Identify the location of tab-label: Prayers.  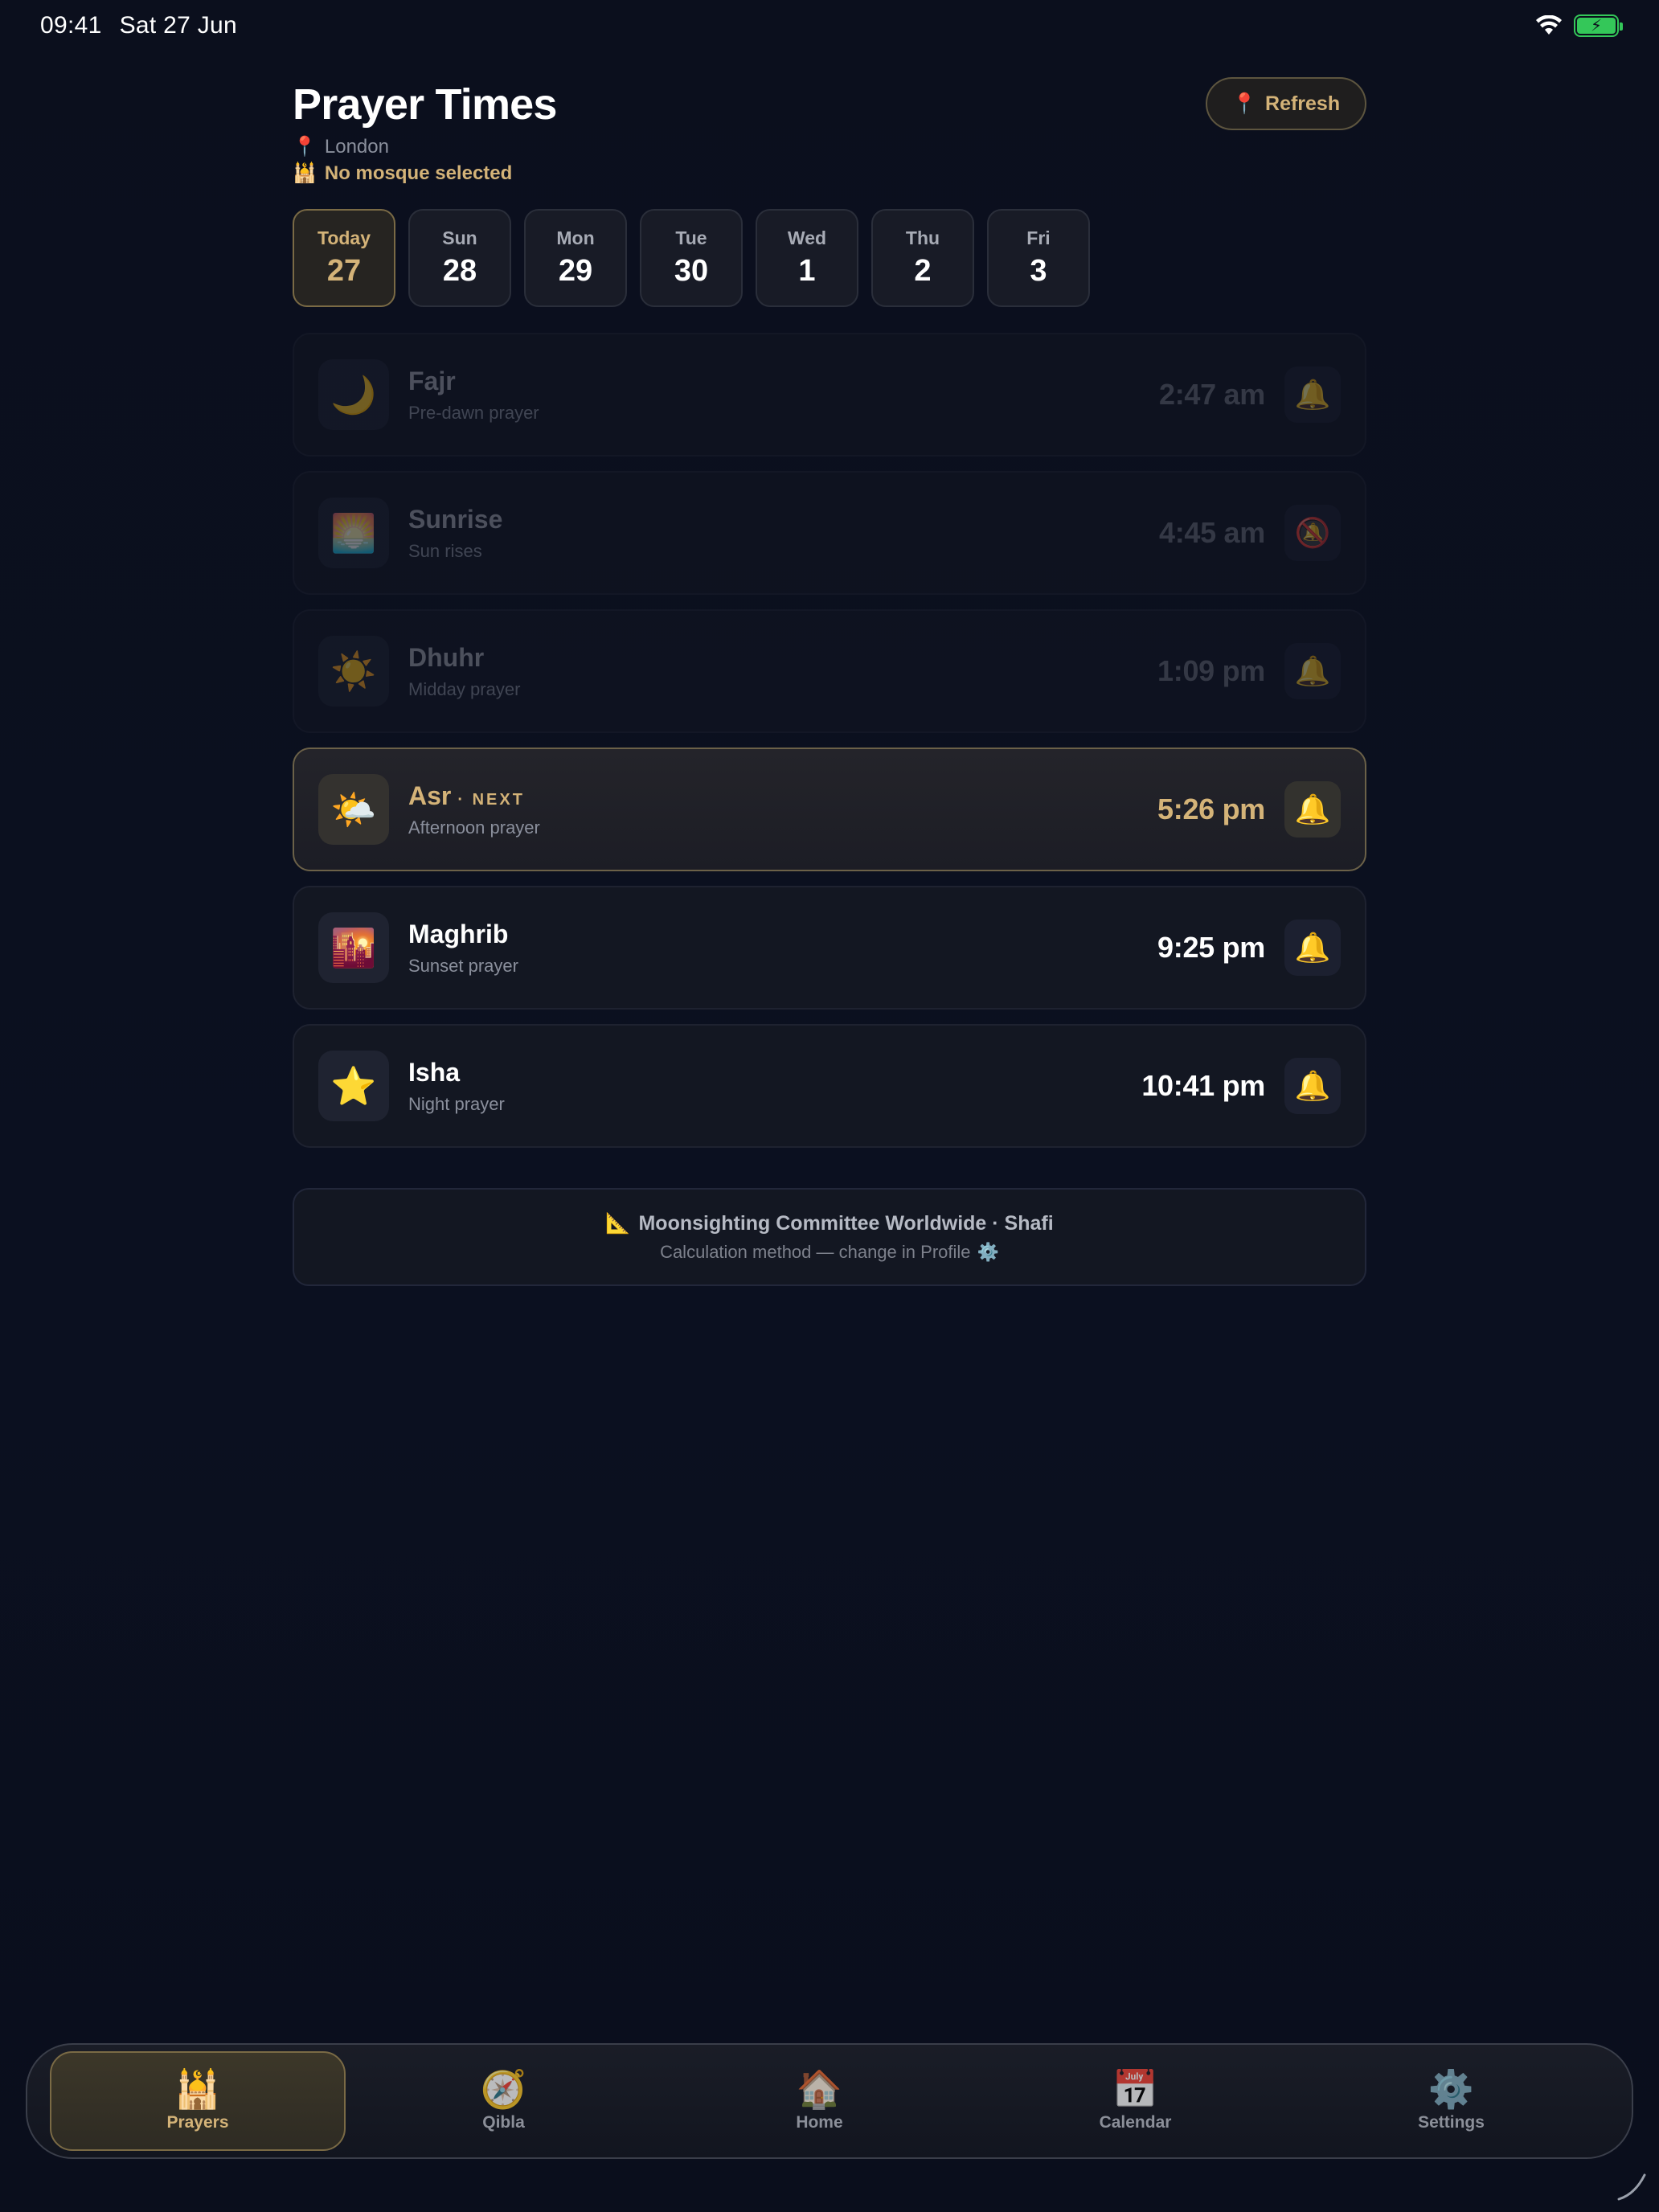
(197, 2122).